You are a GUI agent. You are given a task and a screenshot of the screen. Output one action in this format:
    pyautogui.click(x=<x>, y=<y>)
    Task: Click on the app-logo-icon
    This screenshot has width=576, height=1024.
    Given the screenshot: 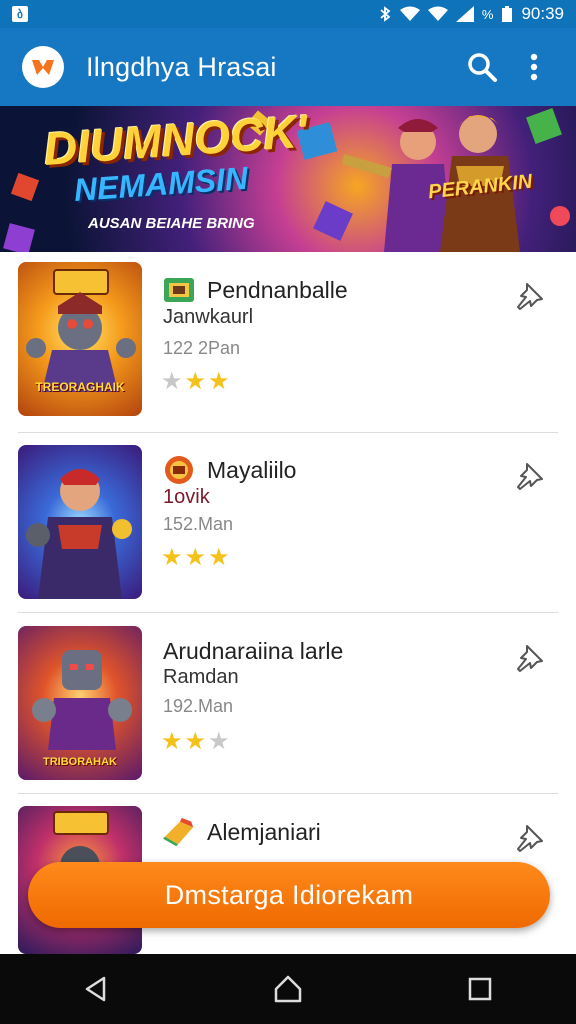 What is the action you would take?
    pyautogui.click(x=43, y=67)
    